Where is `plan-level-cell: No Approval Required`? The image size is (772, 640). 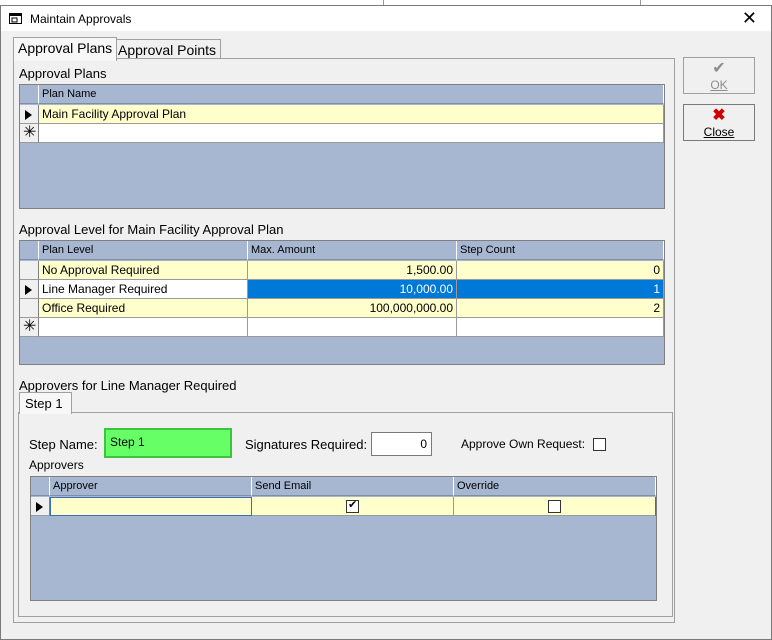 plan-level-cell: No Approval Required is located at coordinates (143, 270).